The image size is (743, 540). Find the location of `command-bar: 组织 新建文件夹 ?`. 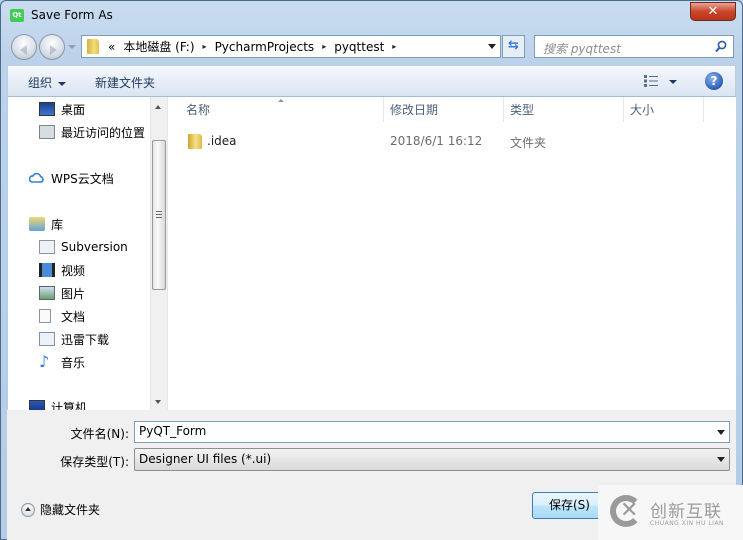

command-bar: 组织 新建文件夹 ? is located at coordinates (371, 81).